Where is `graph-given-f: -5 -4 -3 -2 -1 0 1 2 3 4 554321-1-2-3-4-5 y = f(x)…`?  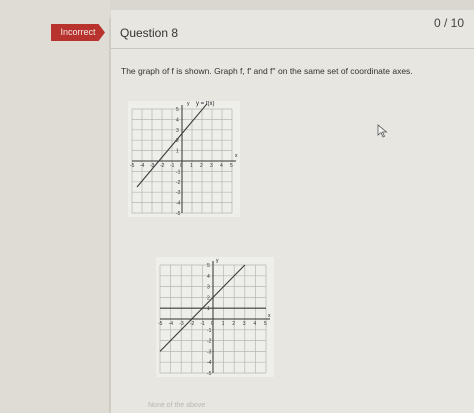
graph-given-f: -5 -4 -3 -2 -1 0 1 2 3 4 554321-1-2-3-4-5 y = f(x)… is located at coordinates (184, 159).